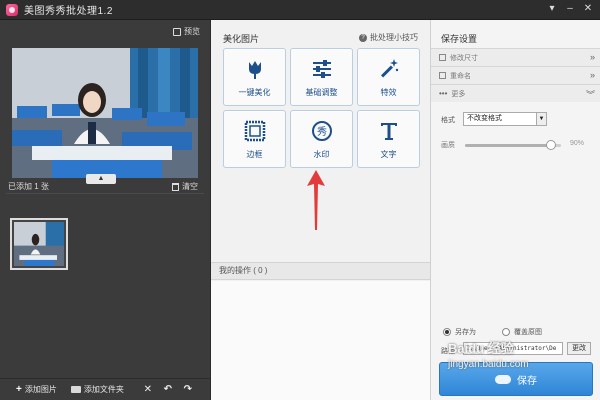  I want to click on svg-text: 秀, so click(322, 132).